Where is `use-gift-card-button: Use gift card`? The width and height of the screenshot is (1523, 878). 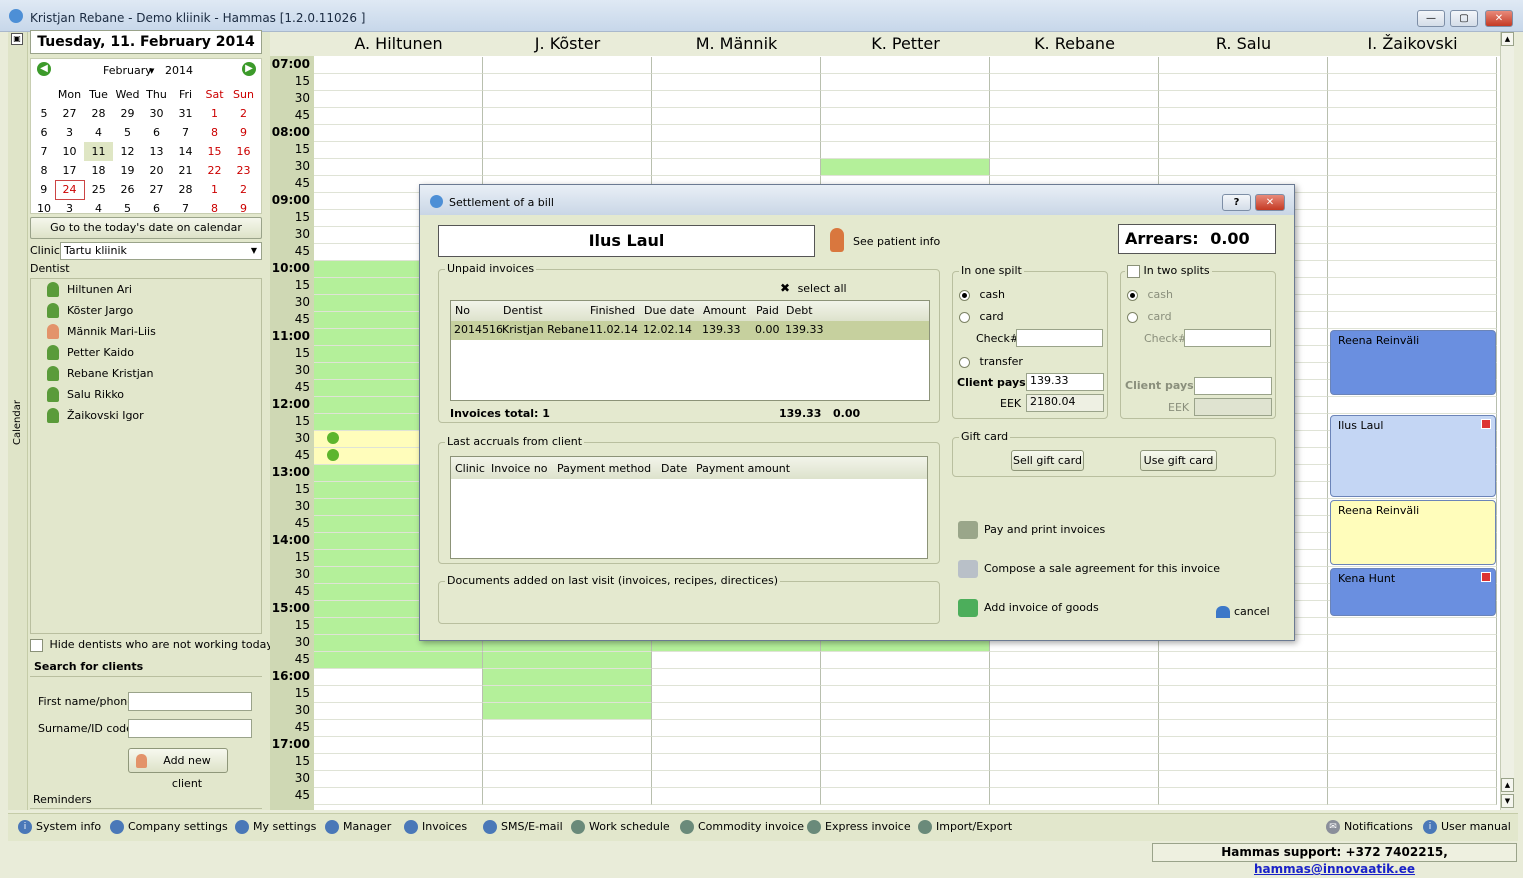 use-gift-card-button: Use gift card is located at coordinates (1178, 460).